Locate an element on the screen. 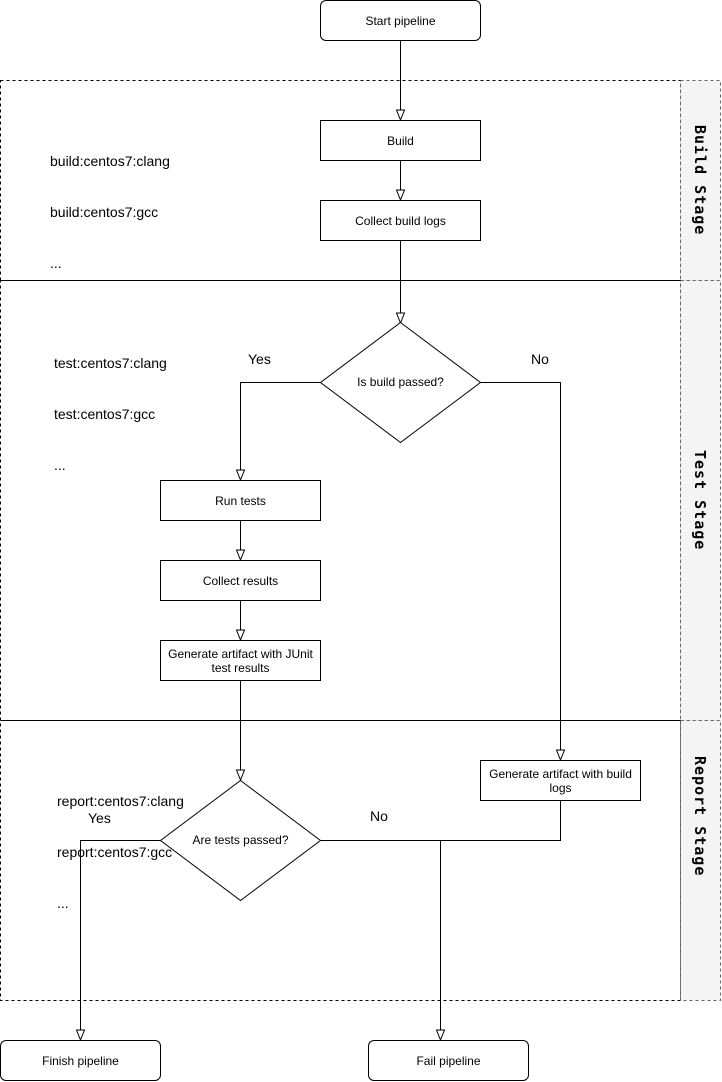  lane-title-text: Test Stage is located at coordinates (700, 500).